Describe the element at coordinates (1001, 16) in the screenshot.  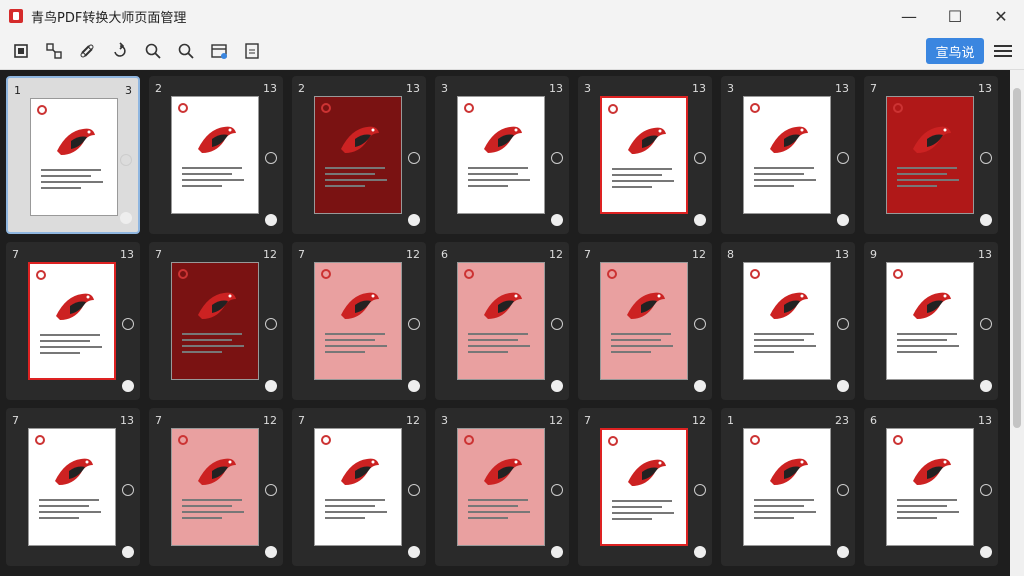
I see `close-button: ✕` at that location.